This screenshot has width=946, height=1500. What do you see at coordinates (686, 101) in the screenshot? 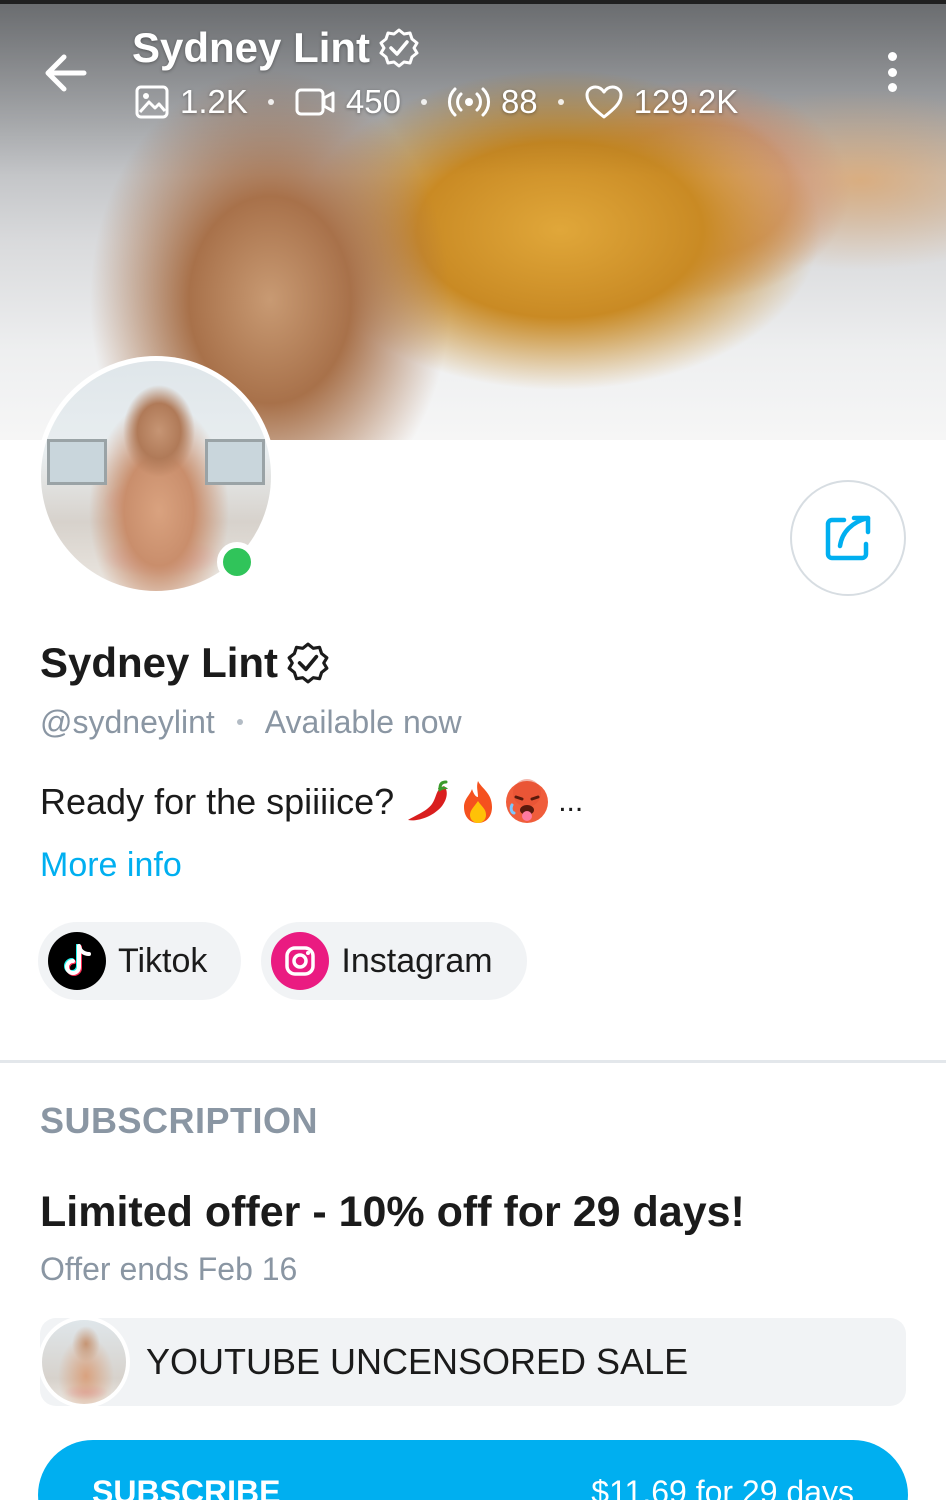
I see `stat-likes-value: 129.2K` at bounding box center [686, 101].